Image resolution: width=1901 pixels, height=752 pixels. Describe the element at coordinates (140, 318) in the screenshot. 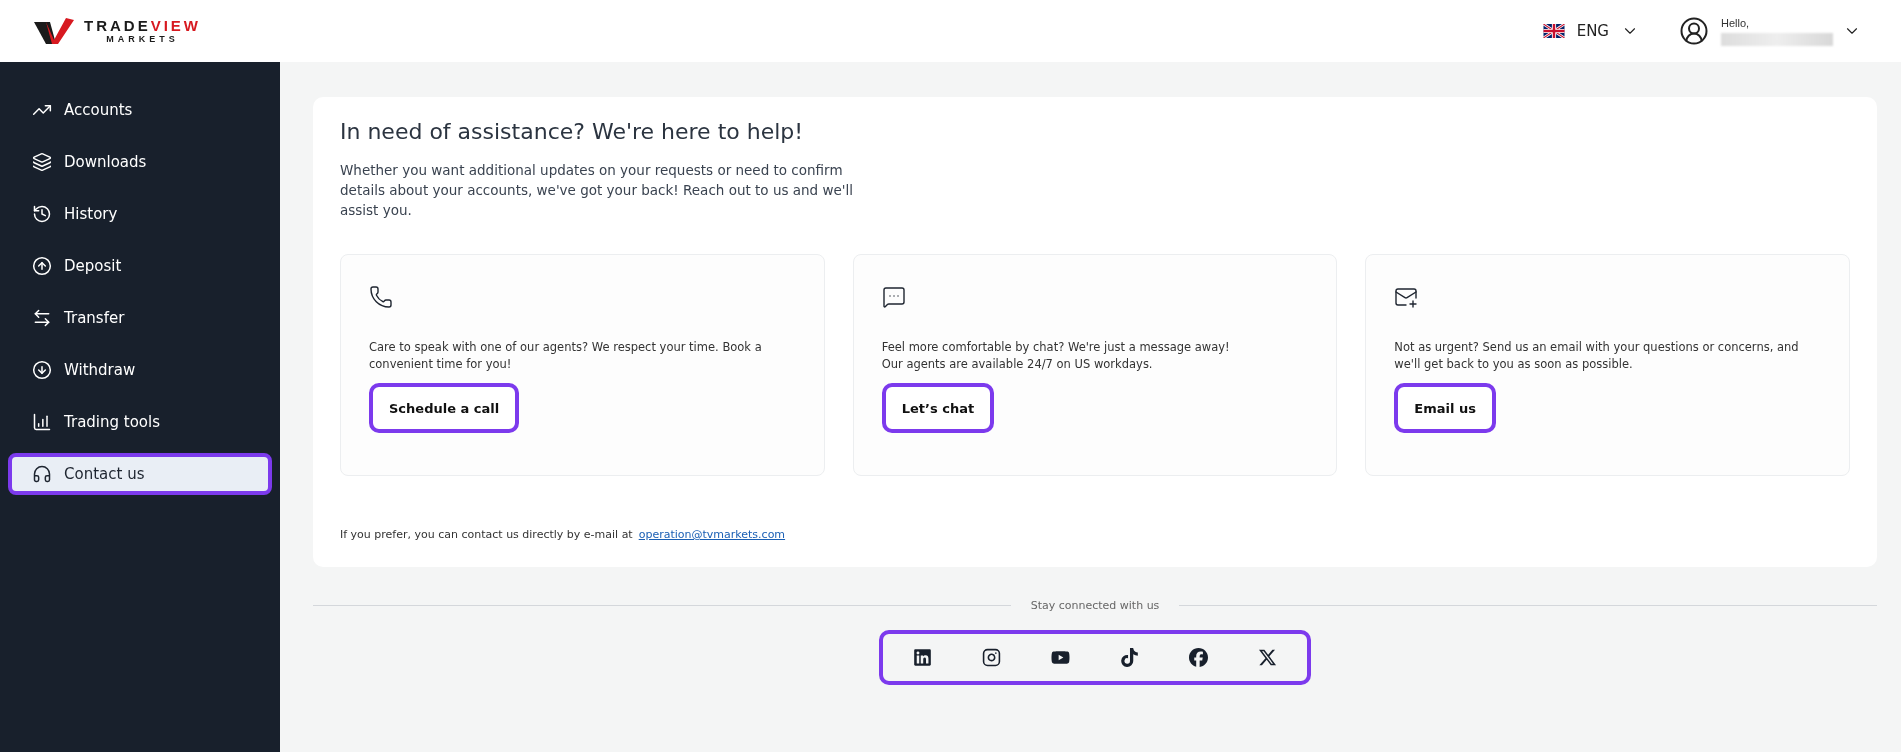

I see `sidebar-item: Transfer` at that location.